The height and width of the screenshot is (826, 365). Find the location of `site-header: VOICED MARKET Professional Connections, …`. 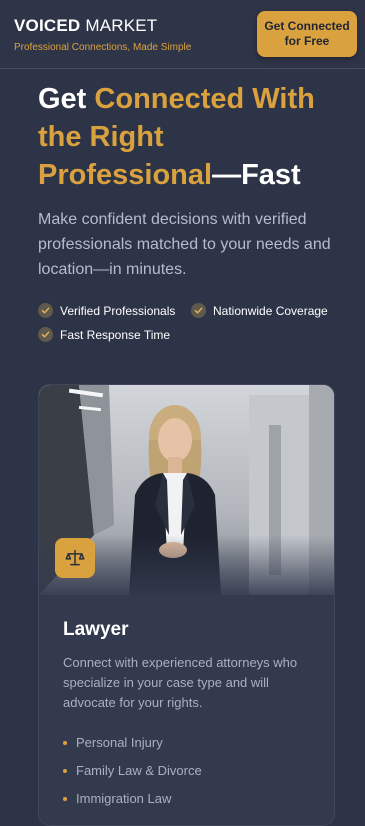

site-header: VOICED MARKET Professional Connections, … is located at coordinates (182, 34).